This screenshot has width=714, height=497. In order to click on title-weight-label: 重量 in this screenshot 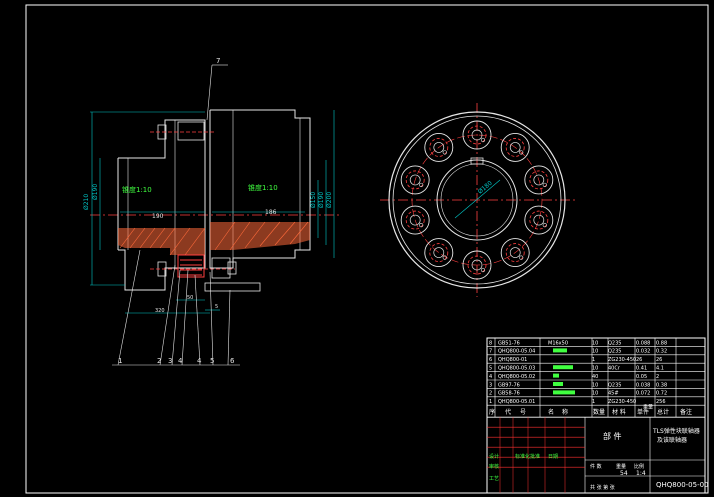, I will do `click(621, 466)`.